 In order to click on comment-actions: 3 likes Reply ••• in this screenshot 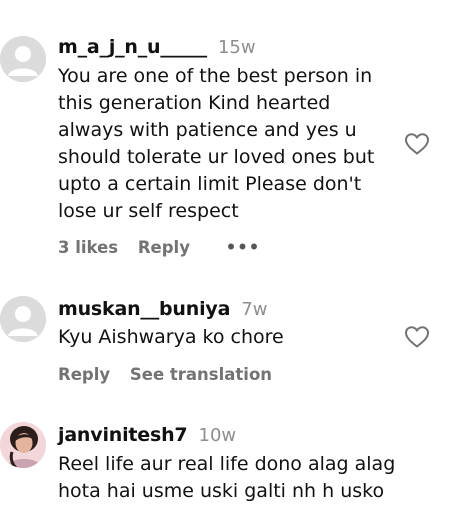, I will do `click(166, 247)`.